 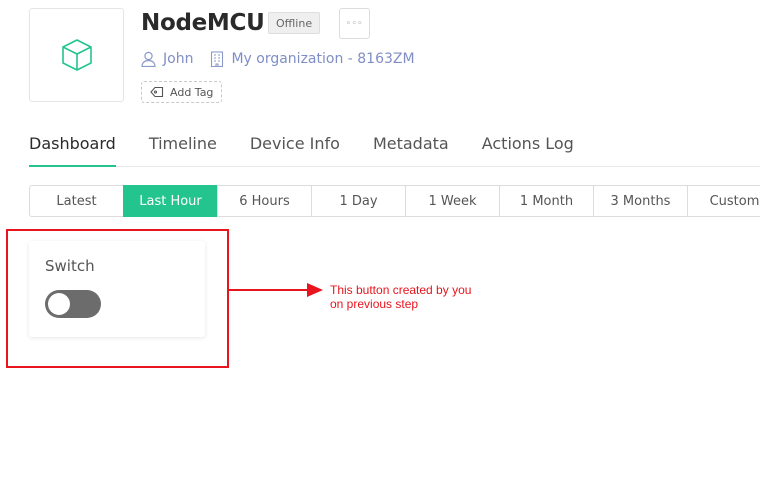 I want to click on organization-link: My organization - 8163ZM, so click(x=312, y=59).